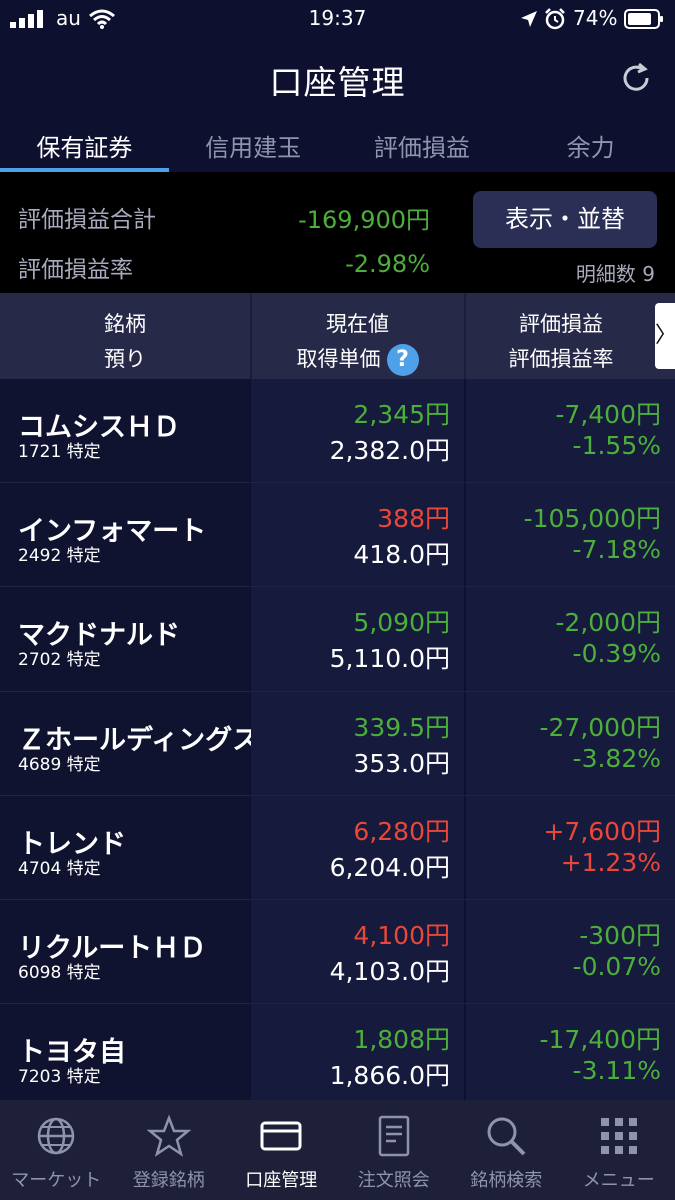 This screenshot has width=675, height=1200. What do you see at coordinates (59, 972) in the screenshot?
I see `stock-code: 6098 特定` at bounding box center [59, 972].